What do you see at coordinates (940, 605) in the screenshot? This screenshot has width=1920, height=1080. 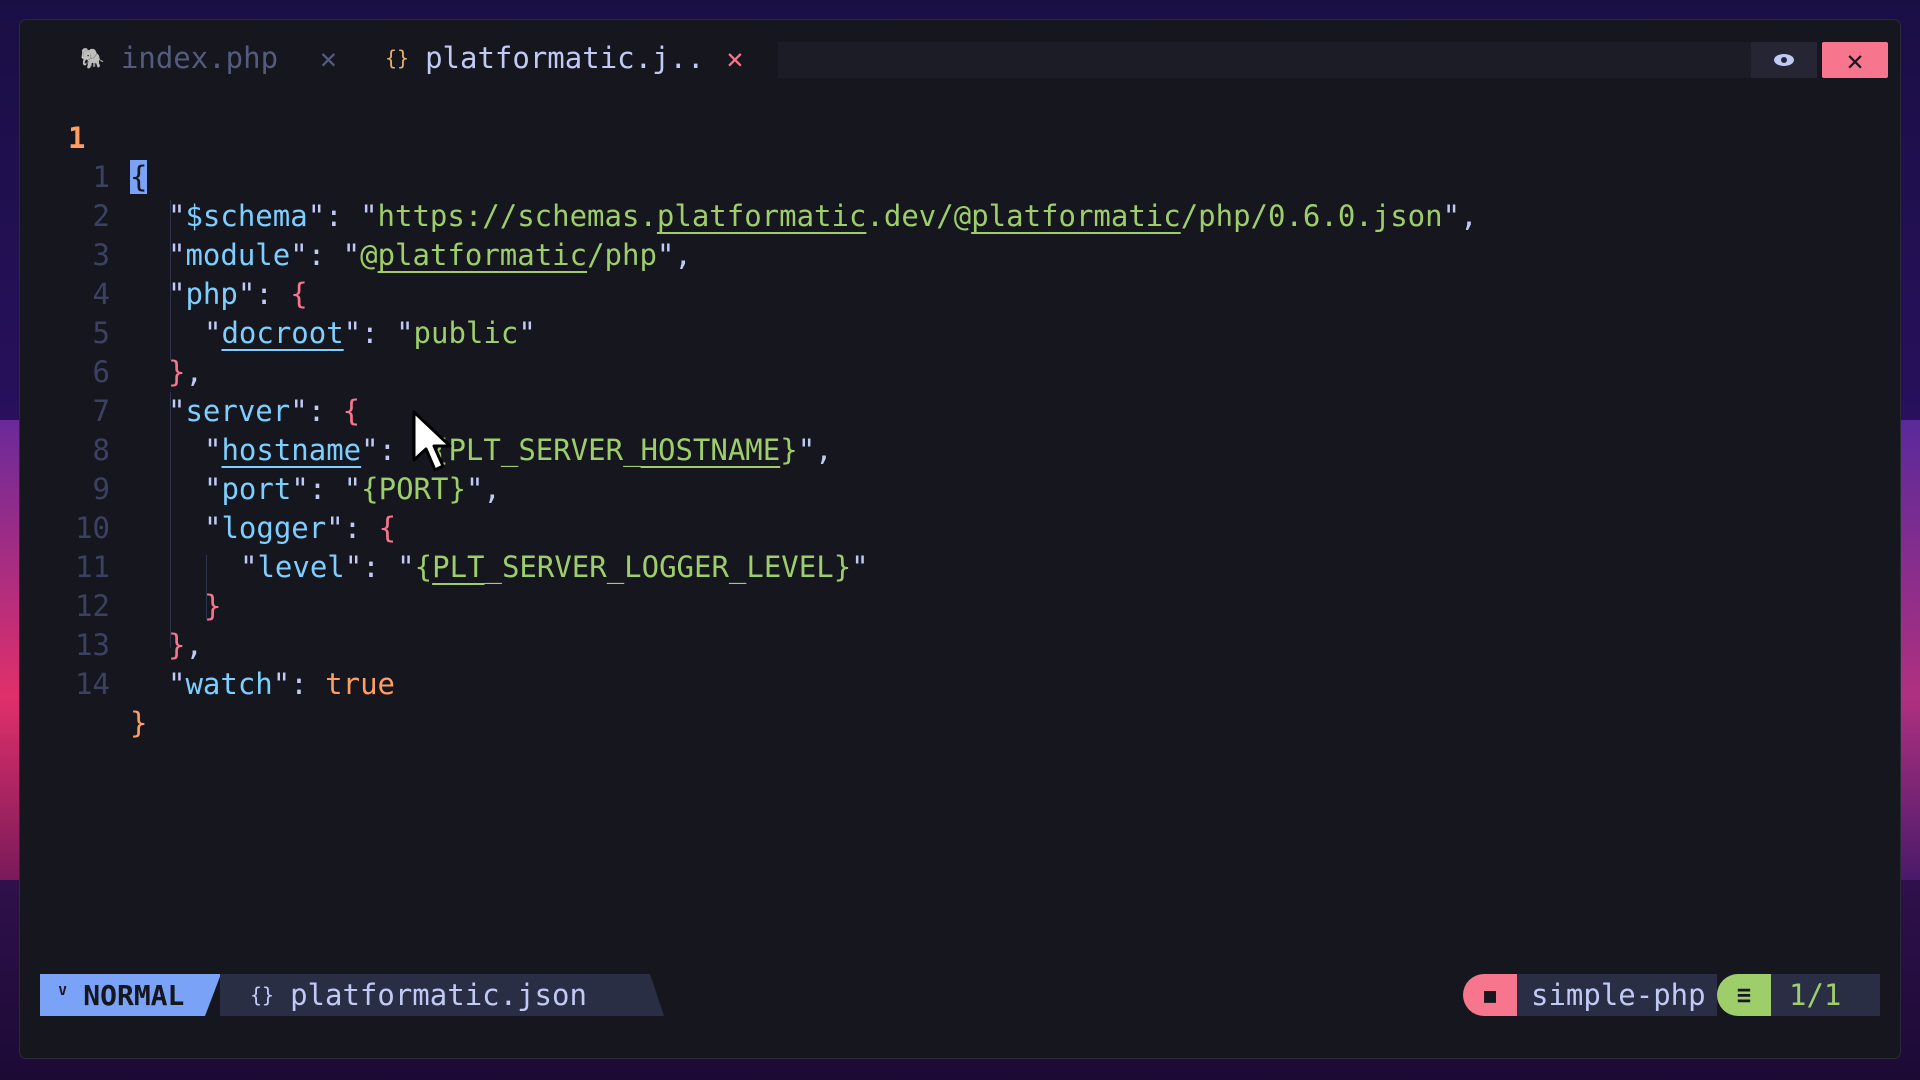 I see `code-line: 12 },` at bounding box center [940, 605].